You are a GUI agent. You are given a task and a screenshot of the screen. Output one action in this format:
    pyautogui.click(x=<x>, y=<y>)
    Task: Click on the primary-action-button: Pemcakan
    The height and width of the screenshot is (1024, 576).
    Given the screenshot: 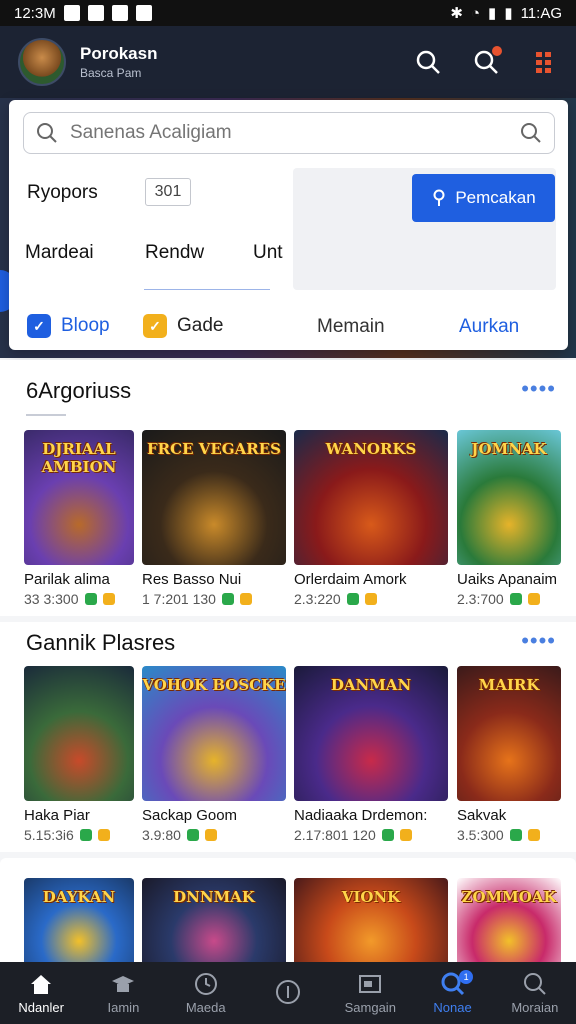 What is the action you would take?
    pyautogui.click(x=483, y=198)
    